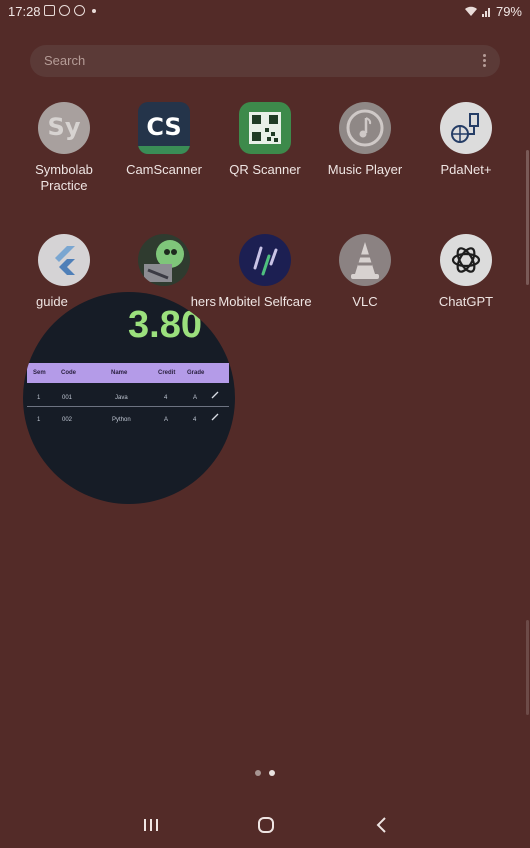  What do you see at coordinates (94, 10) in the screenshot?
I see `dot-icon` at bounding box center [94, 10].